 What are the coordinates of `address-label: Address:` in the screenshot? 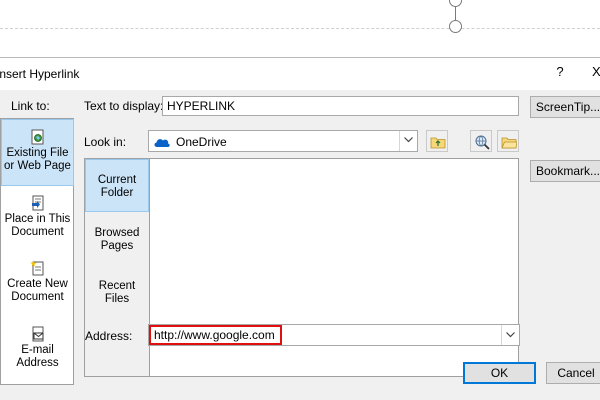 It's located at (109, 336).